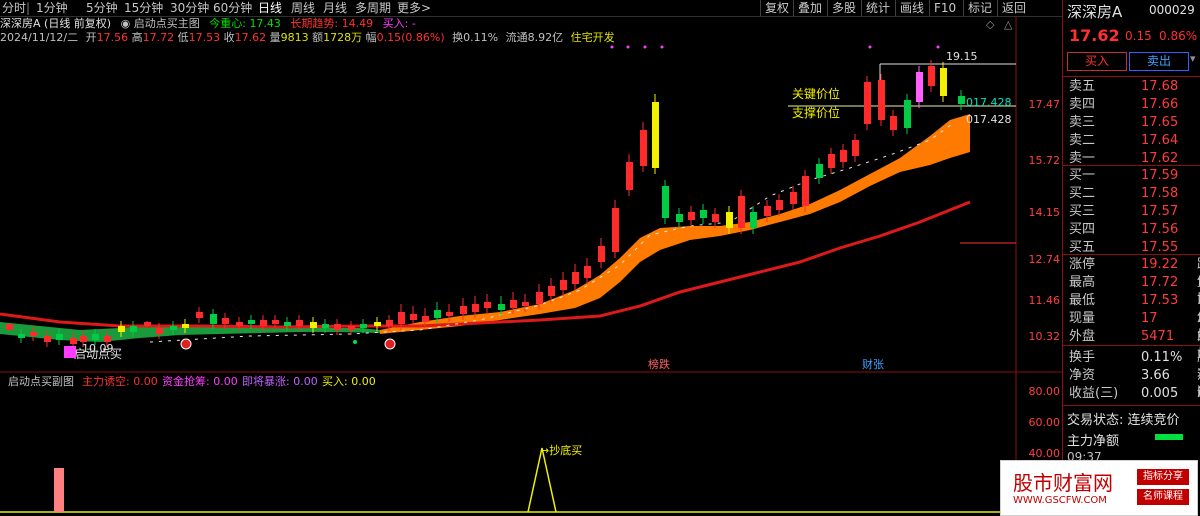  What do you see at coordinates (1044, 422) in the screenshot?
I see `sub-y-tick: 60.00` at bounding box center [1044, 422].